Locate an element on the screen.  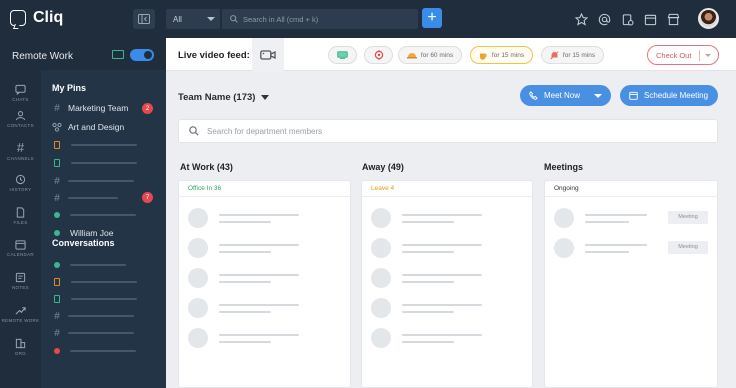
video-camera-button is located at coordinates (268, 54).